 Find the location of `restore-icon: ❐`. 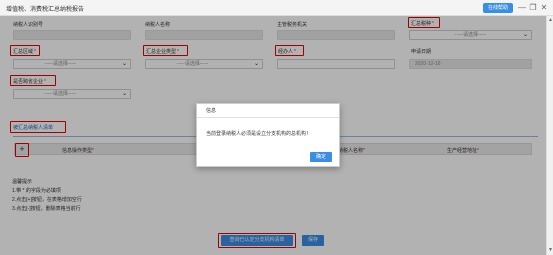

restore-icon: ❐ is located at coordinates (533, 8).